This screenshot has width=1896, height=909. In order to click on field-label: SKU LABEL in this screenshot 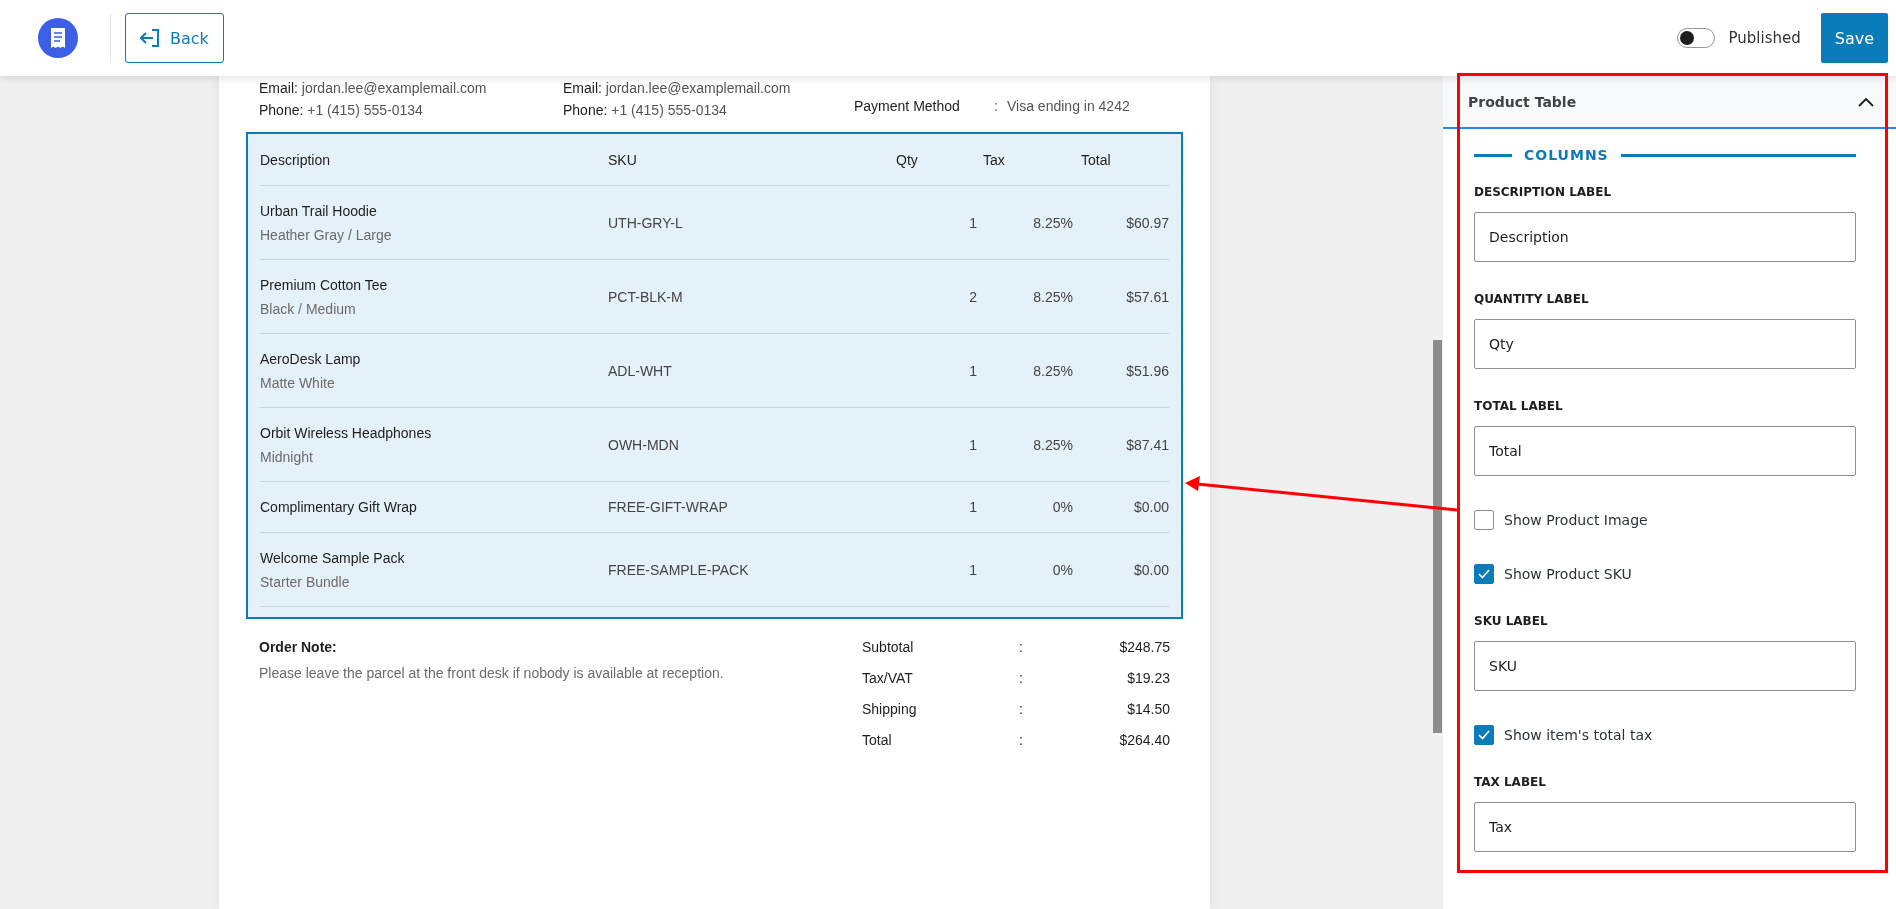, I will do `click(1511, 621)`.